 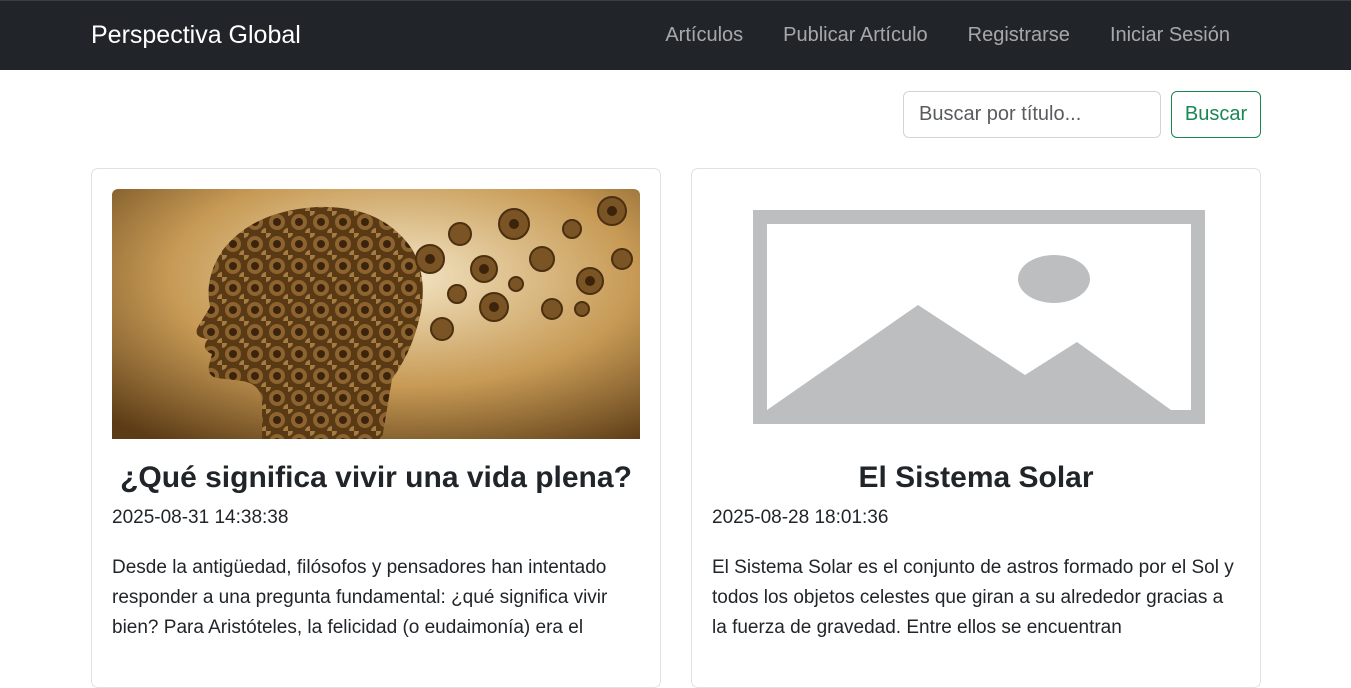 I want to click on article-date: 2025-08-31 14:38:38, so click(x=200, y=517).